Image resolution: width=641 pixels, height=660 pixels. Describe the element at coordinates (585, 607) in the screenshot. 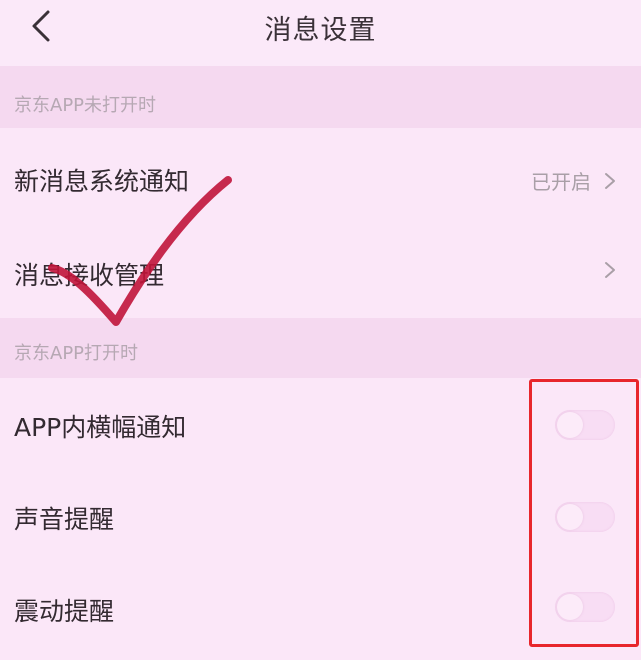

I see `vibration-toggle` at that location.